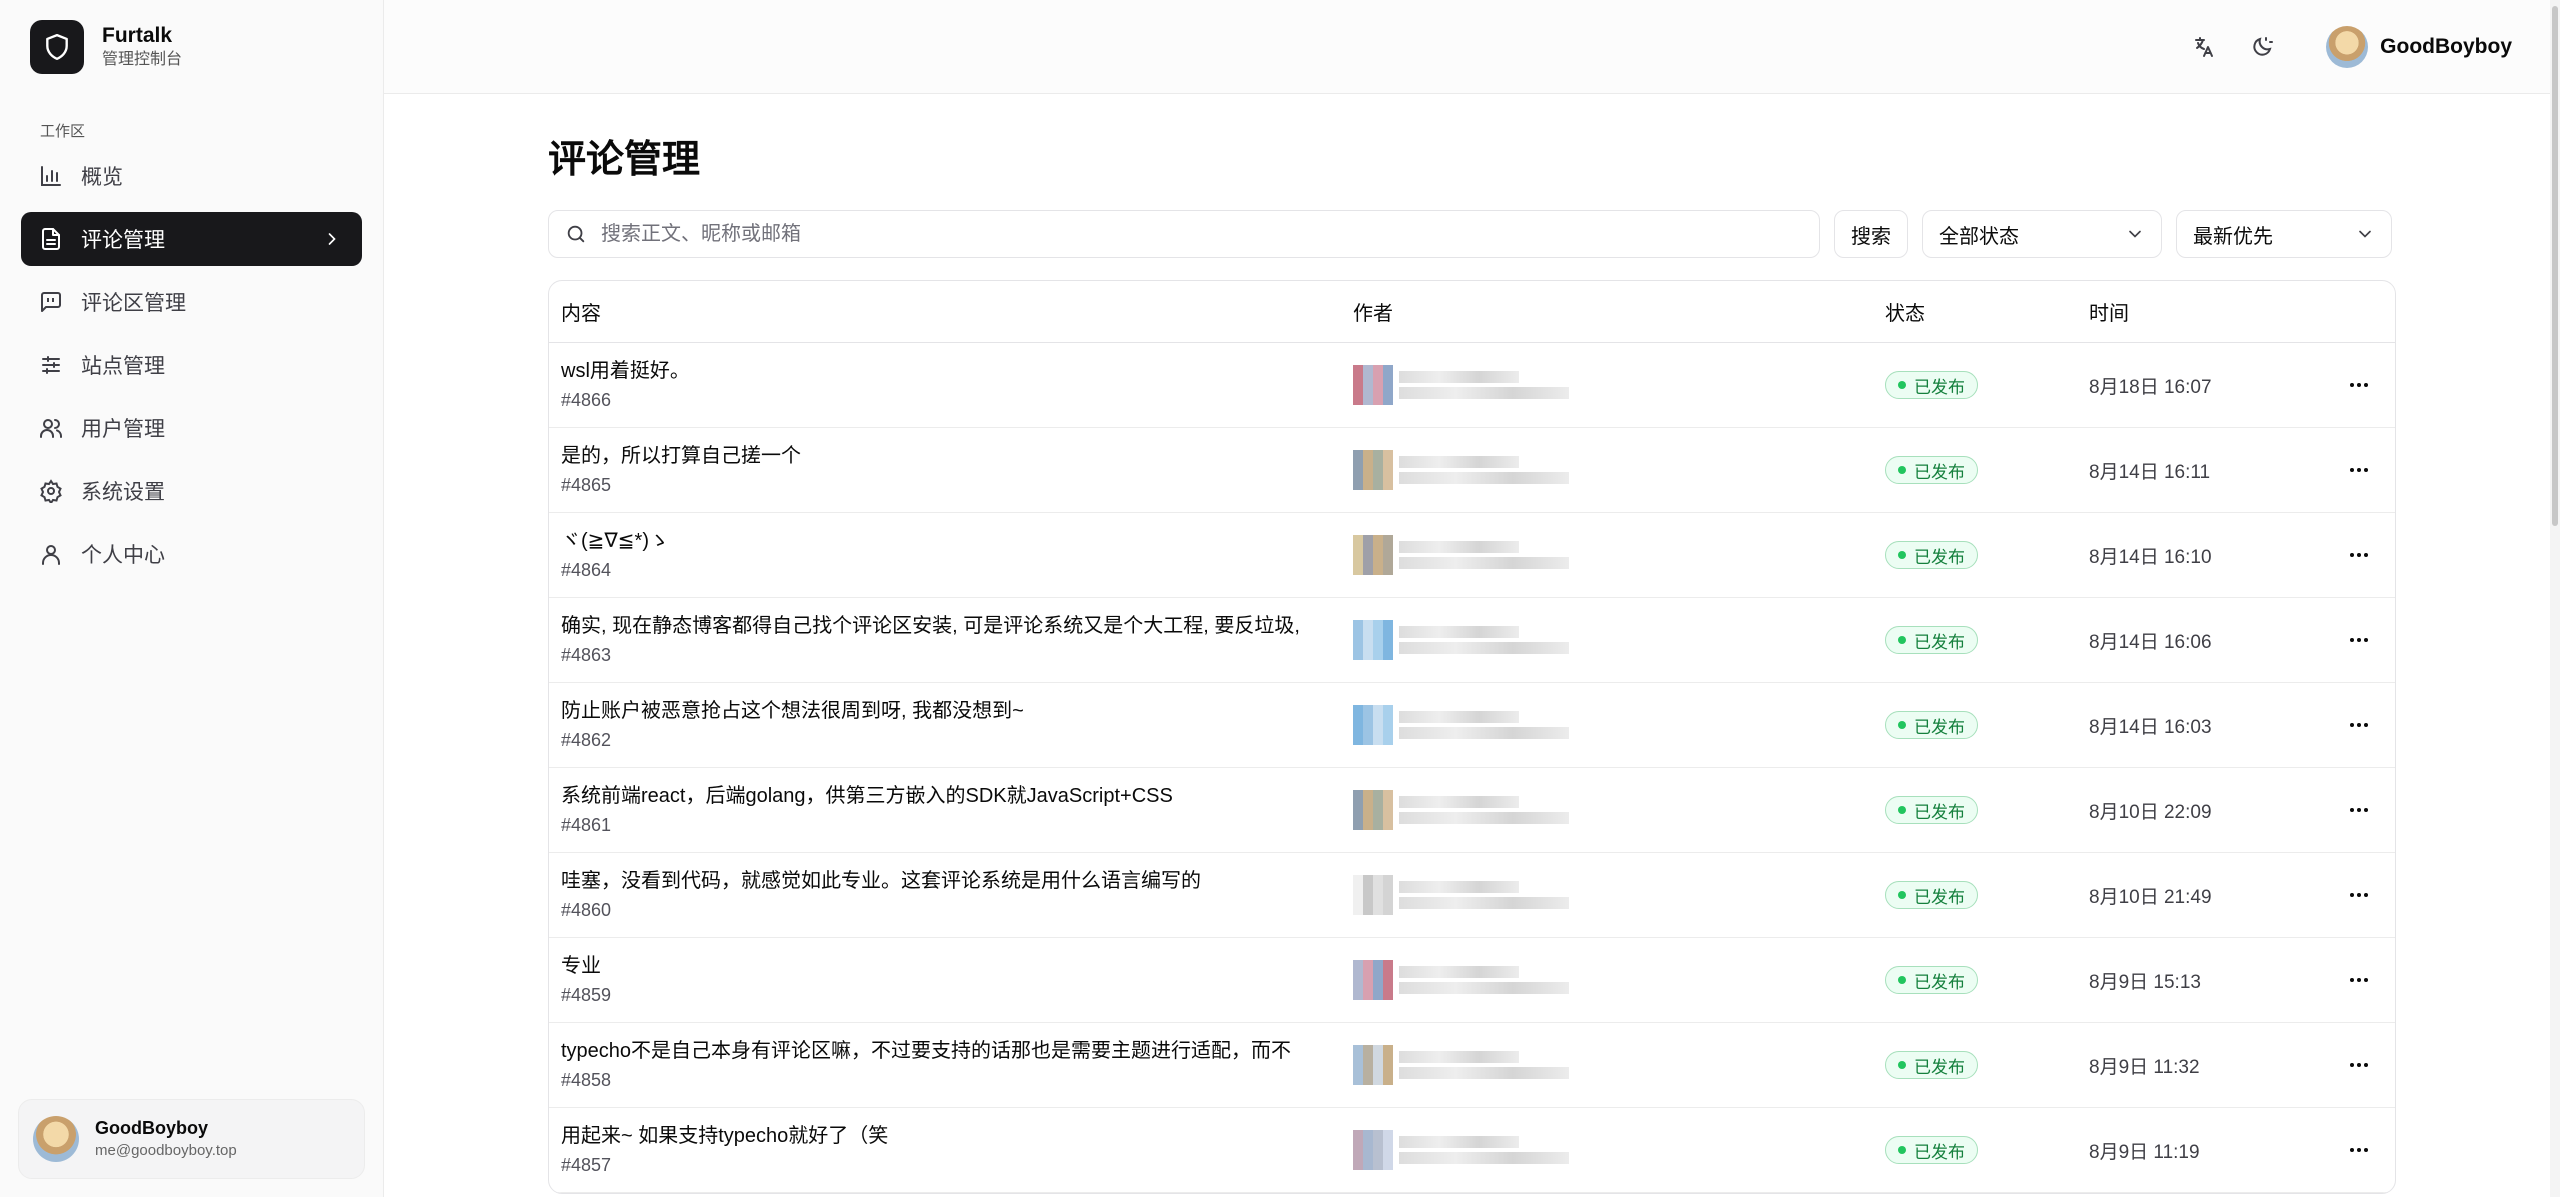  Describe the element at coordinates (586, 910) in the screenshot. I see `comment-id: #4860` at that location.